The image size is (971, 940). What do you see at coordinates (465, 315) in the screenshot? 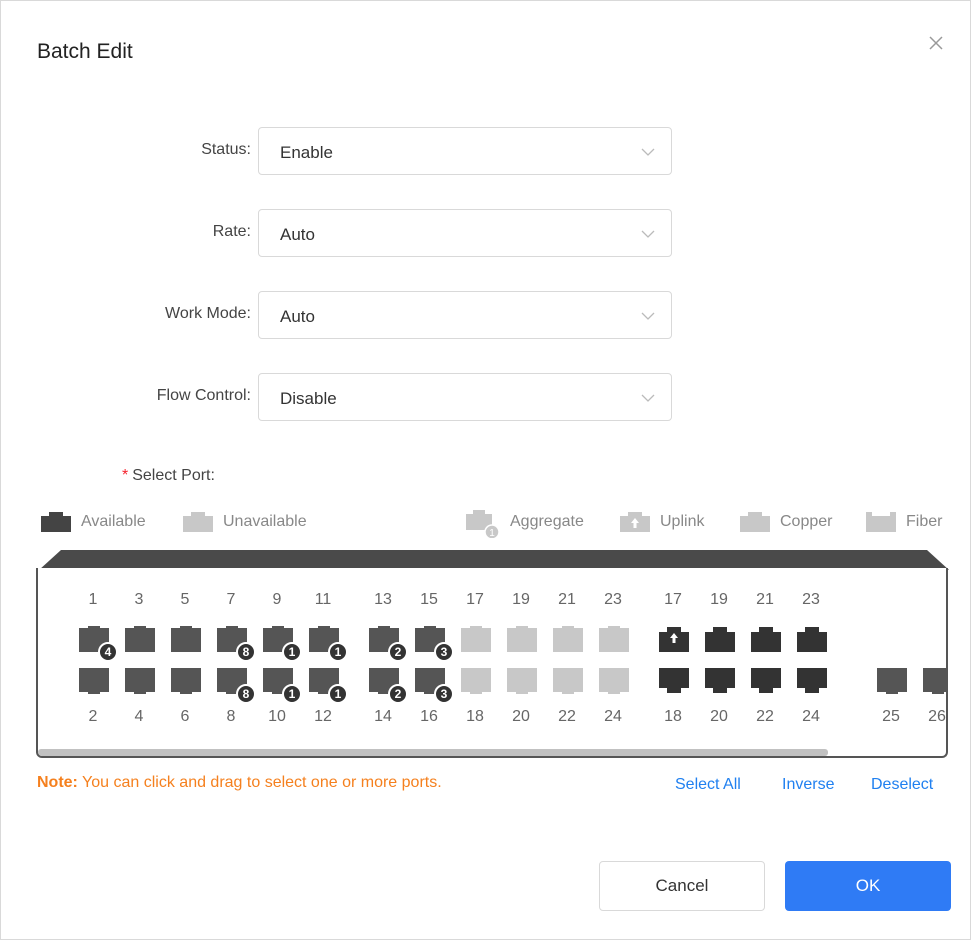
I see `work-mode-select: Auto` at bounding box center [465, 315].